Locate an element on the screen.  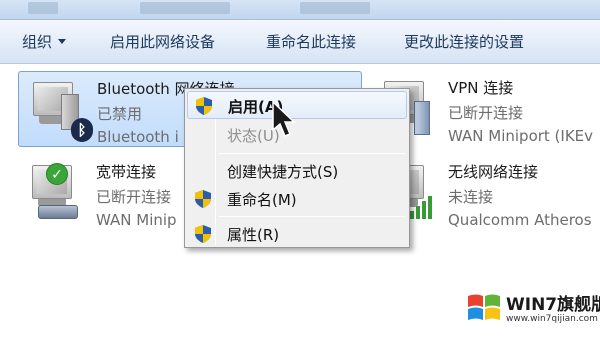
title-bar is located at coordinates (300, 10).